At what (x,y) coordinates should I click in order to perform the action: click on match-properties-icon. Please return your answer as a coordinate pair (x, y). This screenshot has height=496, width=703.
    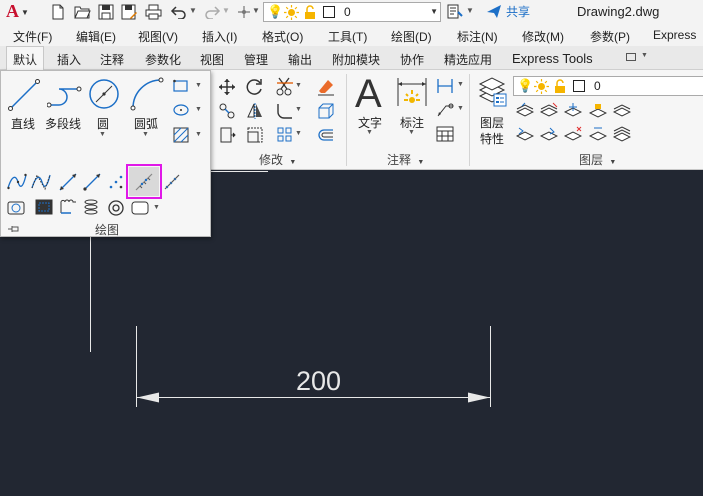
    Looking at the image, I should click on (455, 12).